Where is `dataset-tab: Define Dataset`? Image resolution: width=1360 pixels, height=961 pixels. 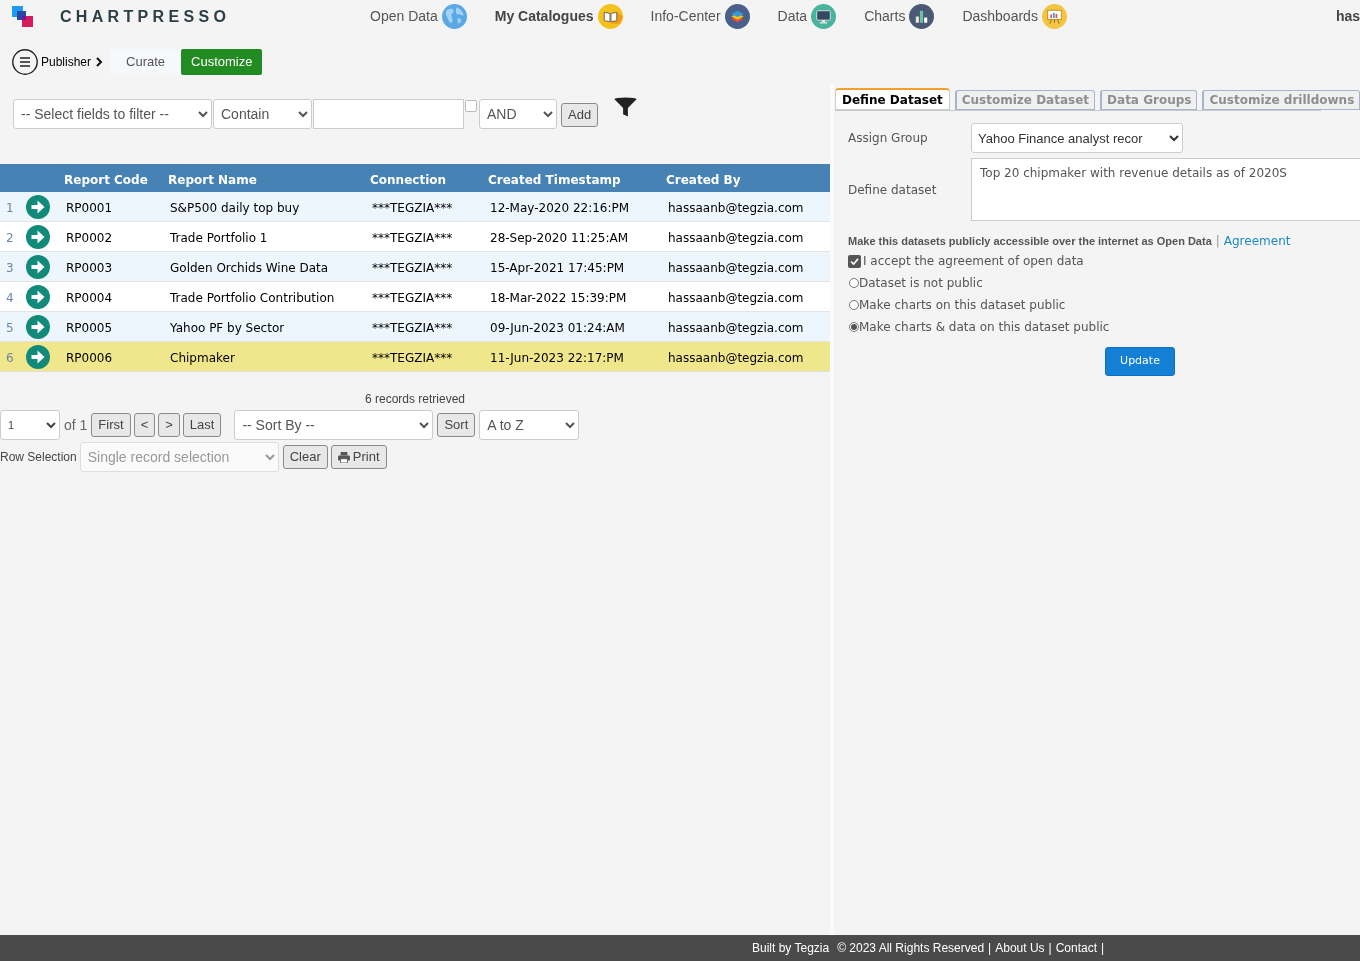 dataset-tab: Define Dataset is located at coordinates (892, 99).